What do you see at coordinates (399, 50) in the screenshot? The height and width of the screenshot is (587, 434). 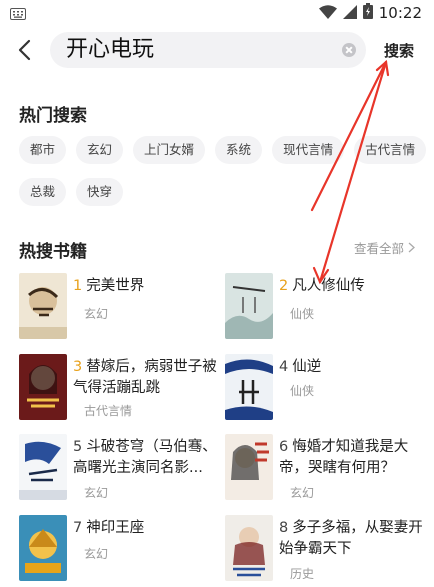 I see `search-button: 搜索` at bounding box center [399, 50].